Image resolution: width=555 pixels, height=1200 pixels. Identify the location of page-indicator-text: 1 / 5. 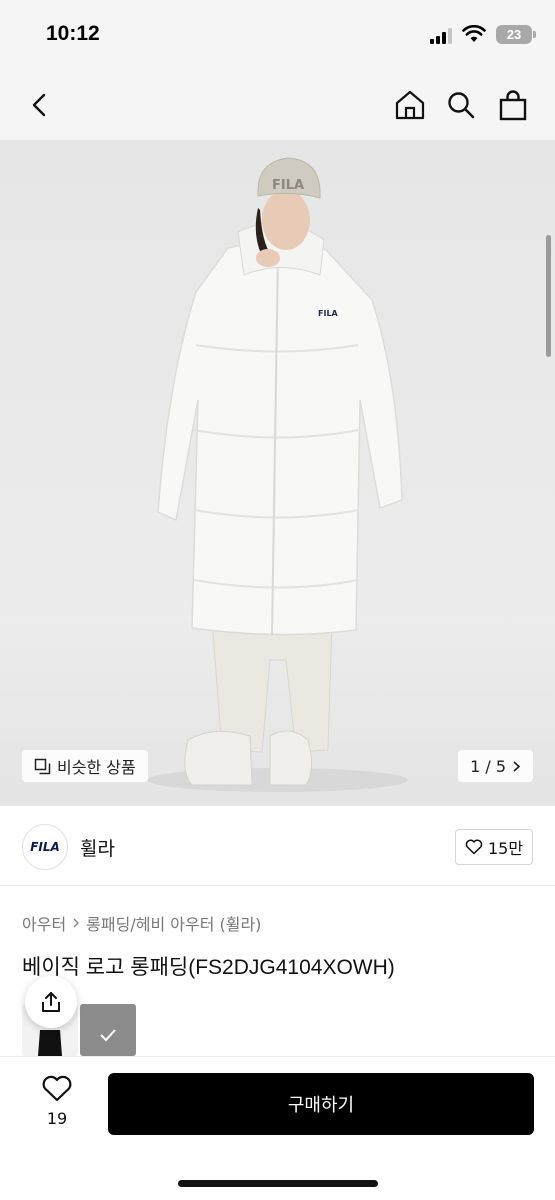
(488, 766).